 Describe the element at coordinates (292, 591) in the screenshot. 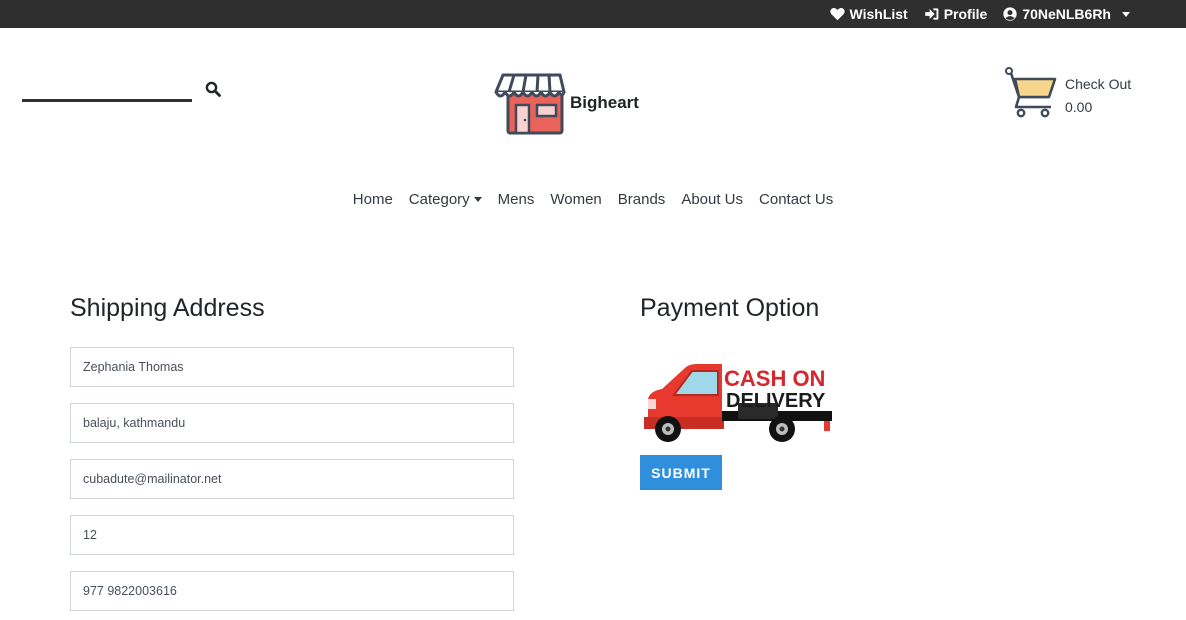

I see `phone-field` at that location.